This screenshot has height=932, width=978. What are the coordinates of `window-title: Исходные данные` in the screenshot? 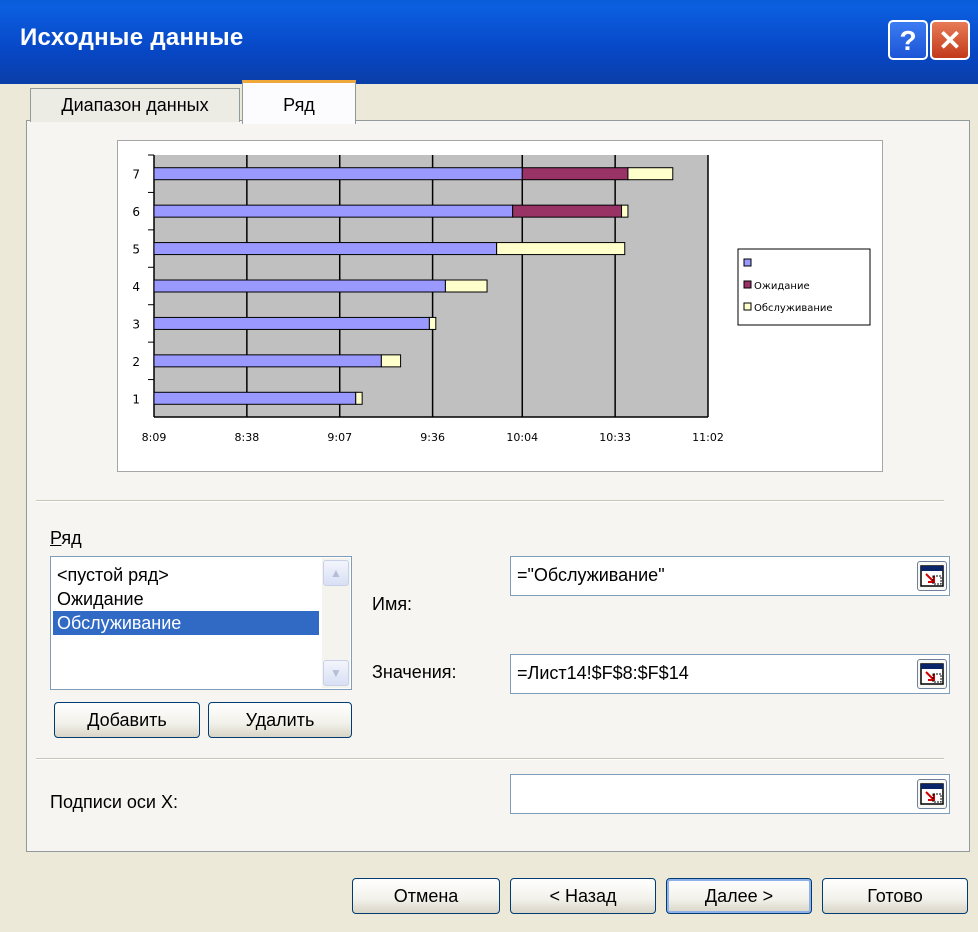 It's located at (132, 37).